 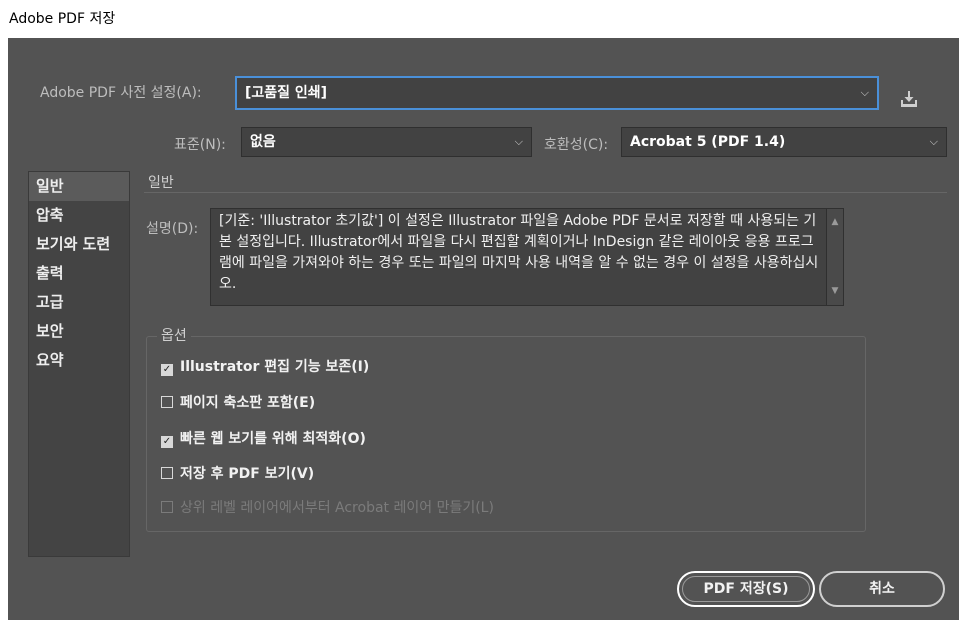 I want to click on section-title: 일반, so click(x=161, y=183).